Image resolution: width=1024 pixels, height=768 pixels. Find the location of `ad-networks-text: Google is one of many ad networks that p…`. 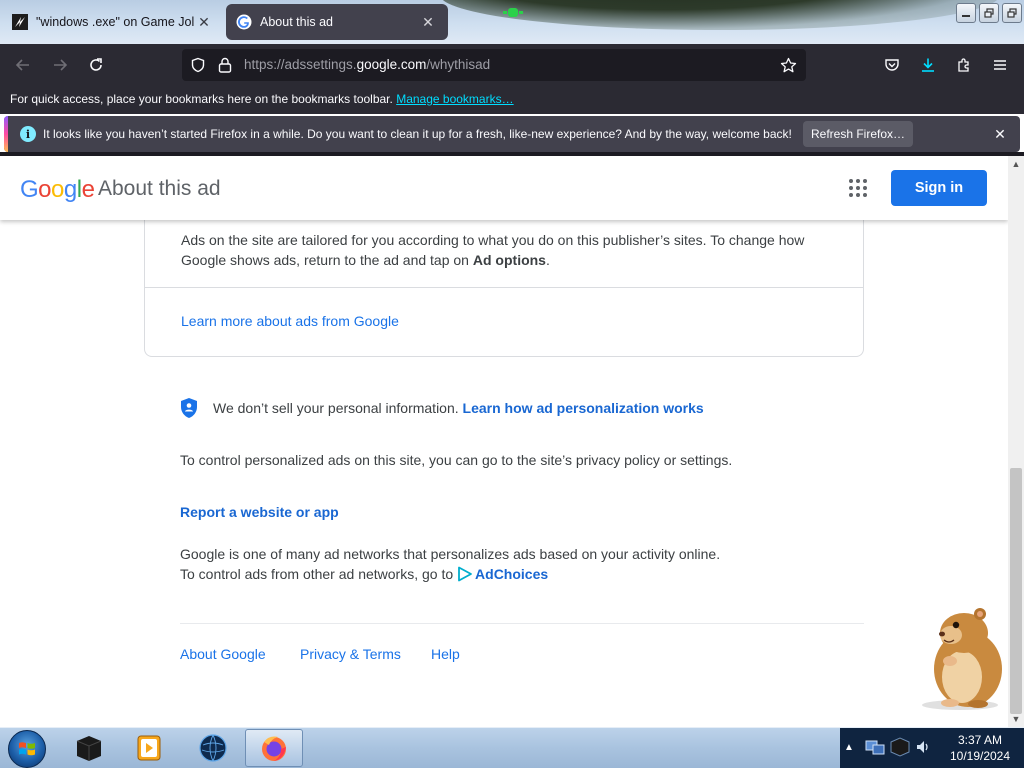

ad-networks-text: Google is one of many ad networks that p… is located at coordinates (450, 564).